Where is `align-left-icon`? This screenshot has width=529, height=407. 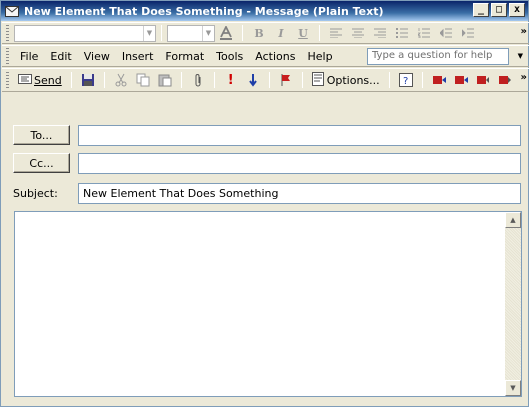 align-left-icon is located at coordinates (336, 33).